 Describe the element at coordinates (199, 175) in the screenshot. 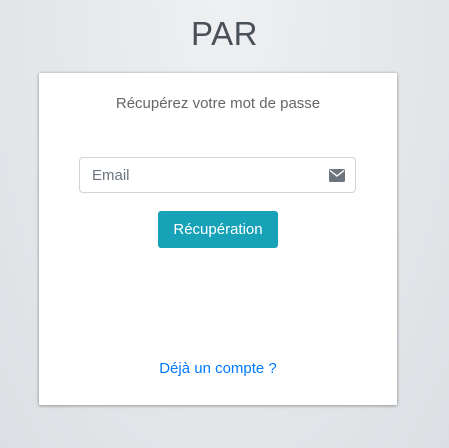

I see `email-input` at that location.